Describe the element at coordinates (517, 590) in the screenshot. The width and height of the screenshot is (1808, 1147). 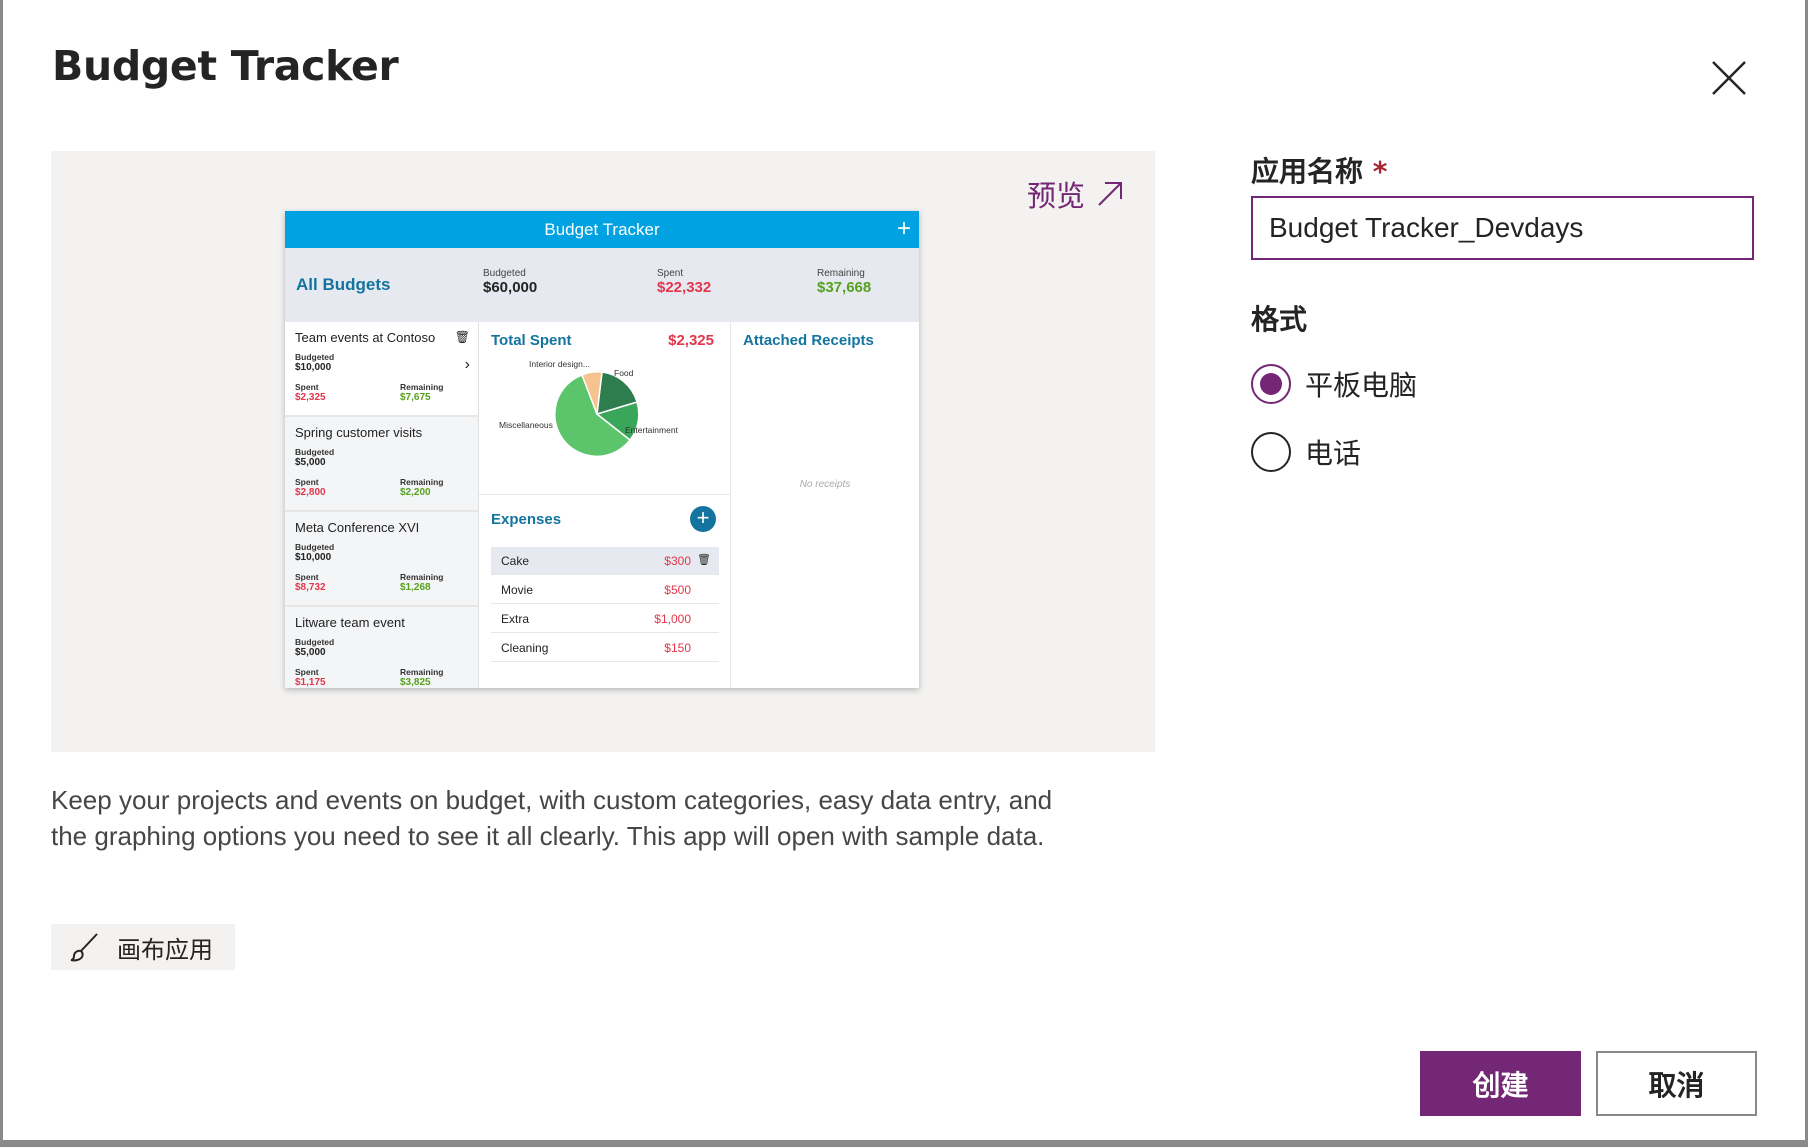
I see `expense-name: Movie` at that location.